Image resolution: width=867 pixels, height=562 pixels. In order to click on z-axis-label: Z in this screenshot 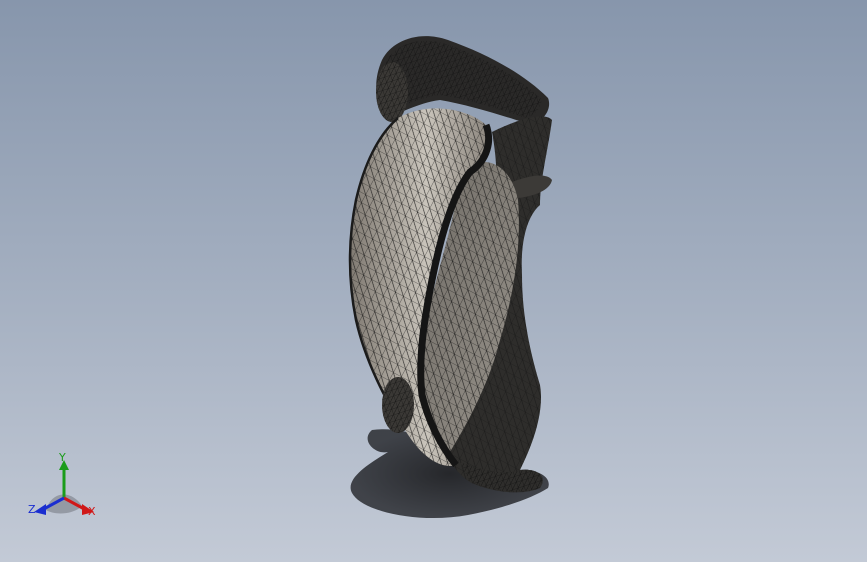, I will do `click(32, 509)`.